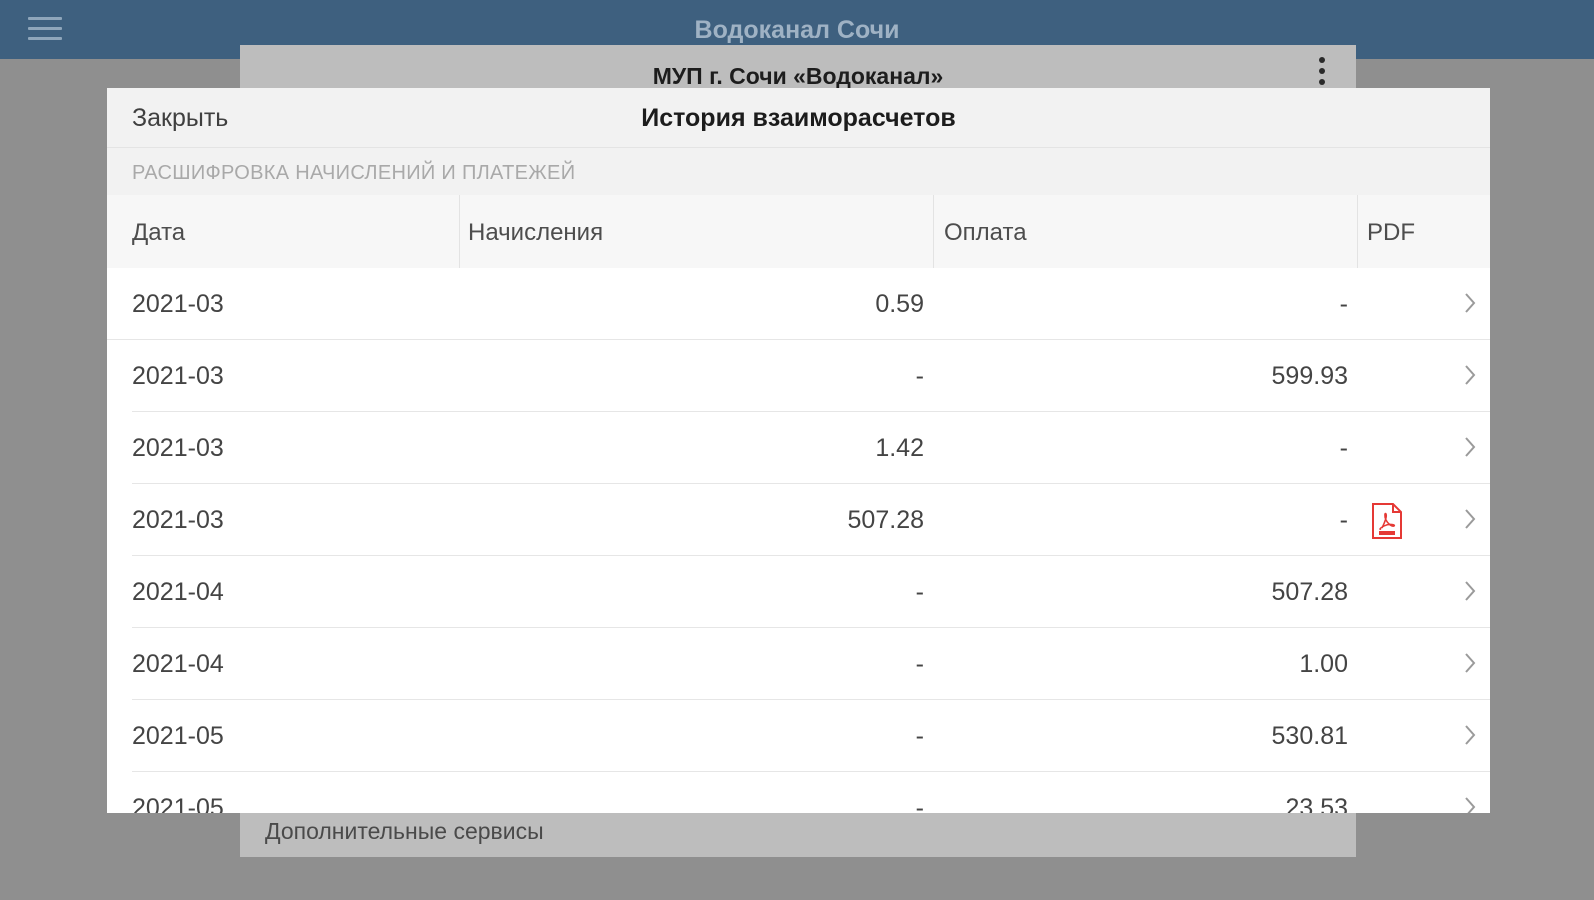 The image size is (1594, 900). What do you see at coordinates (885, 519) in the screenshot?
I see `row-charge: 507.28` at bounding box center [885, 519].